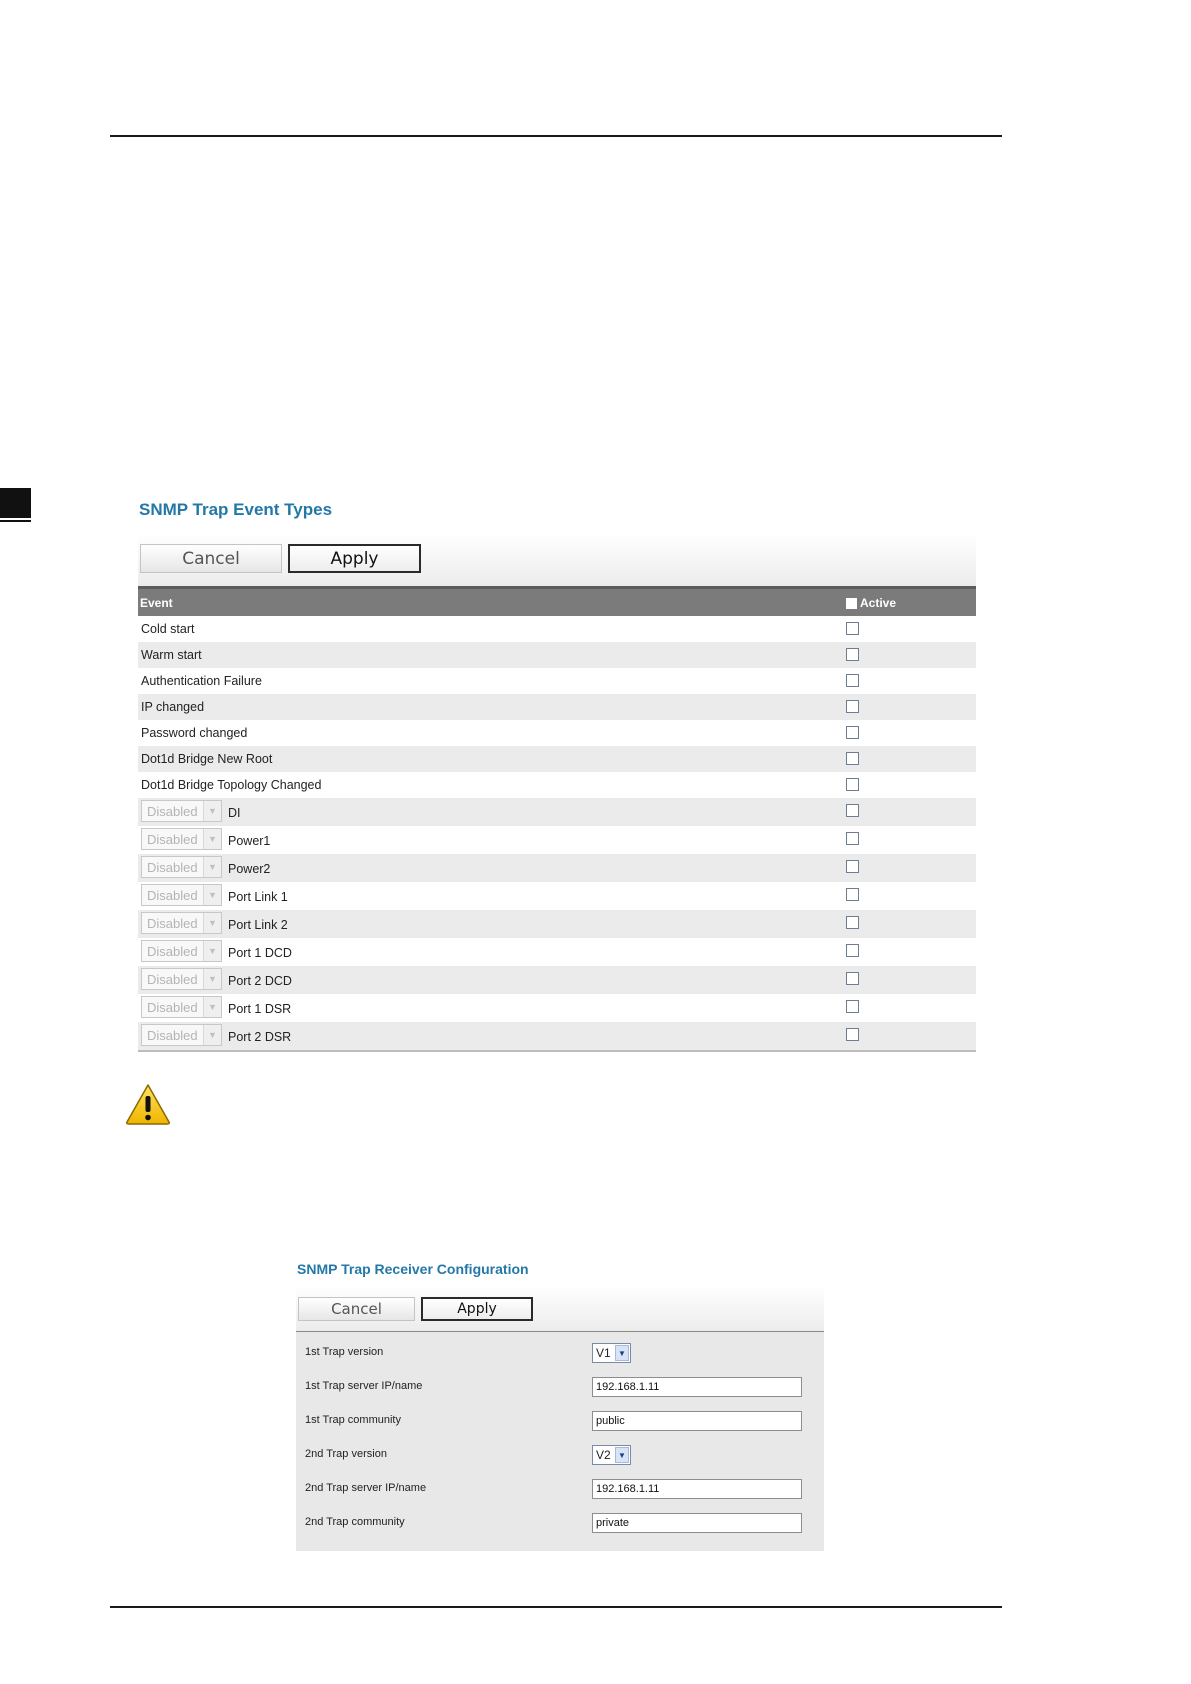 The image size is (1191, 1684). Describe the element at coordinates (207, 759) in the screenshot. I see `event-label: Dot1d Bridge New Root` at that location.